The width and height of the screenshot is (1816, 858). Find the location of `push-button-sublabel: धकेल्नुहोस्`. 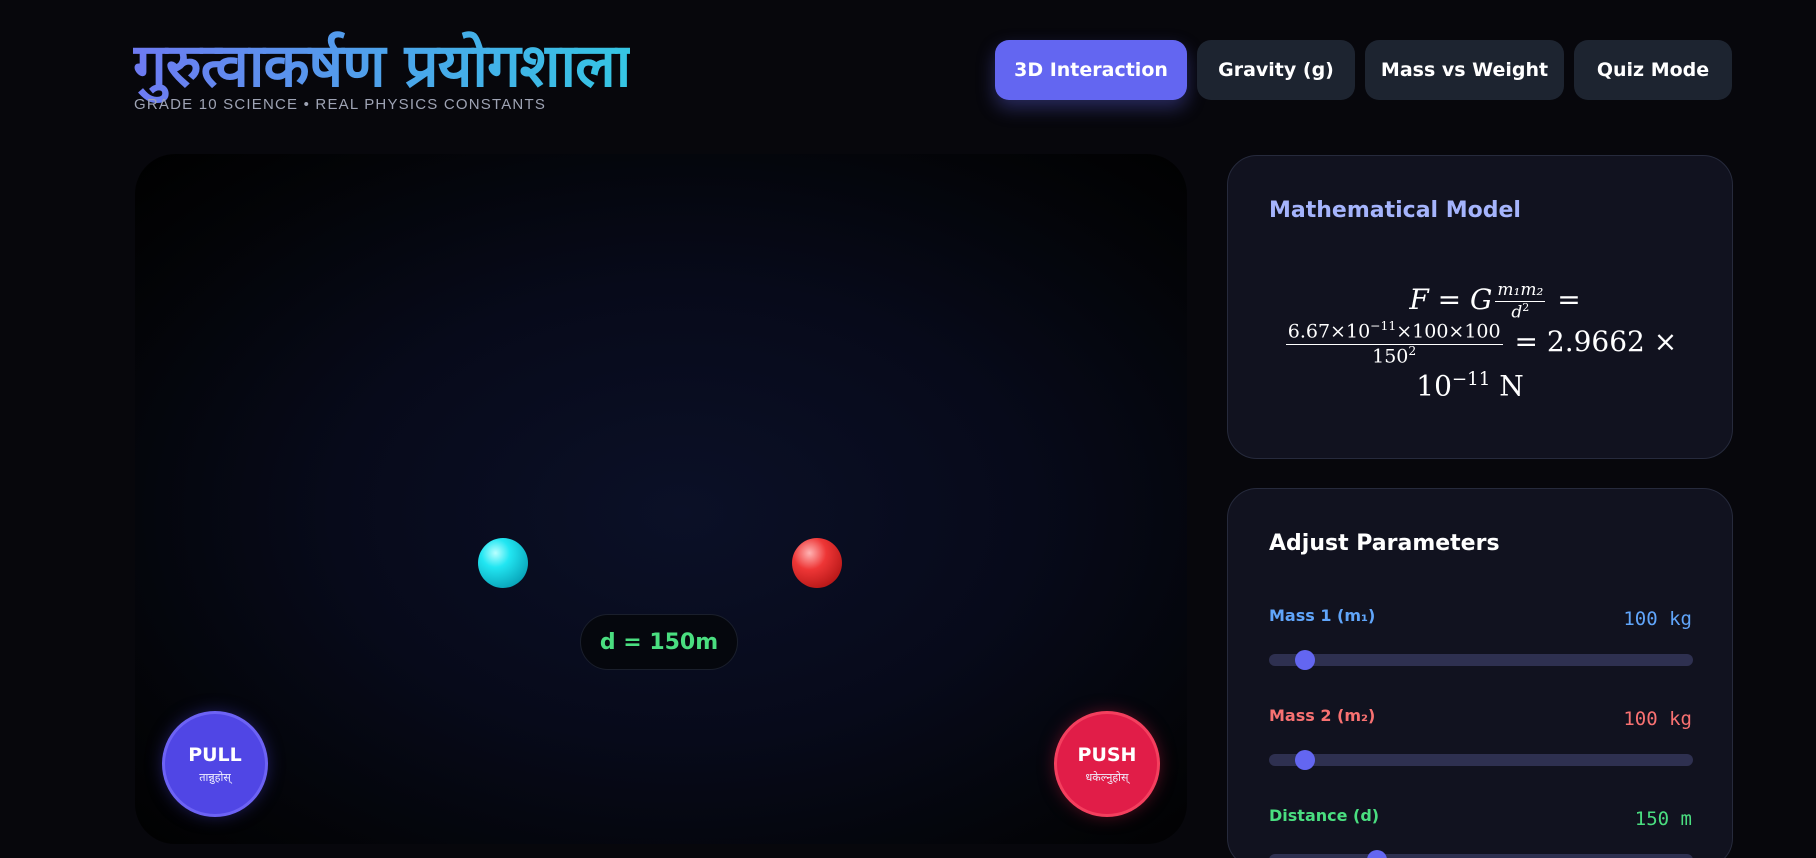

push-button-sublabel: धकेल्नुहोस् is located at coordinates (1107, 777).